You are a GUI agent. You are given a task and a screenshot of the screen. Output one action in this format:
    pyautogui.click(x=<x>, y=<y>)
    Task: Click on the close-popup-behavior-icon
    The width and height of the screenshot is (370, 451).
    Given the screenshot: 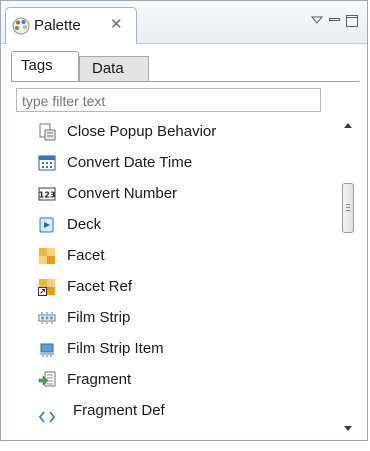 What is the action you would take?
    pyautogui.click(x=47, y=132)
    